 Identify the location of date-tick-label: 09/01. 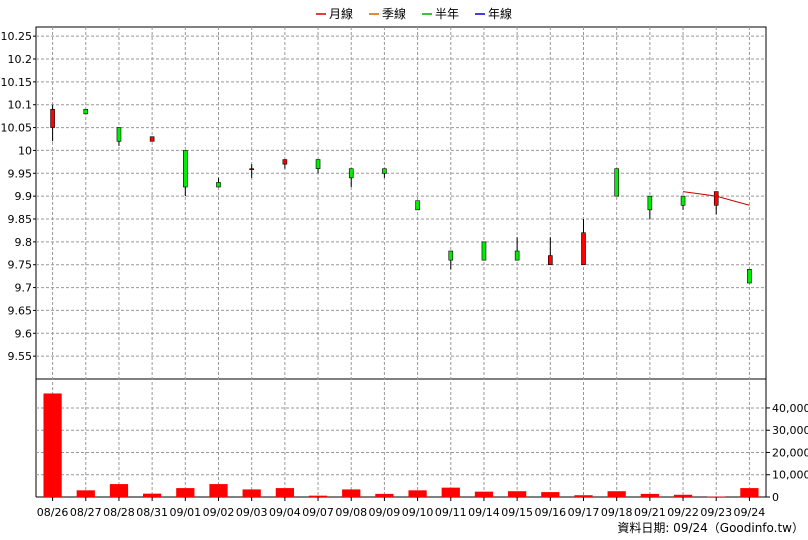
(185, 512).